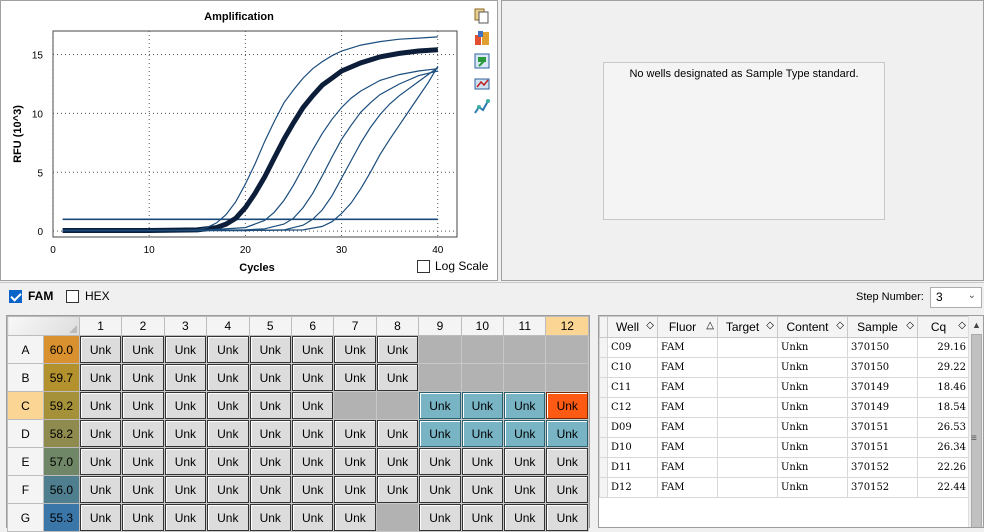  Describe the element at coordinates (482, 84) in the screenshot. I see `print-icon` at that location.